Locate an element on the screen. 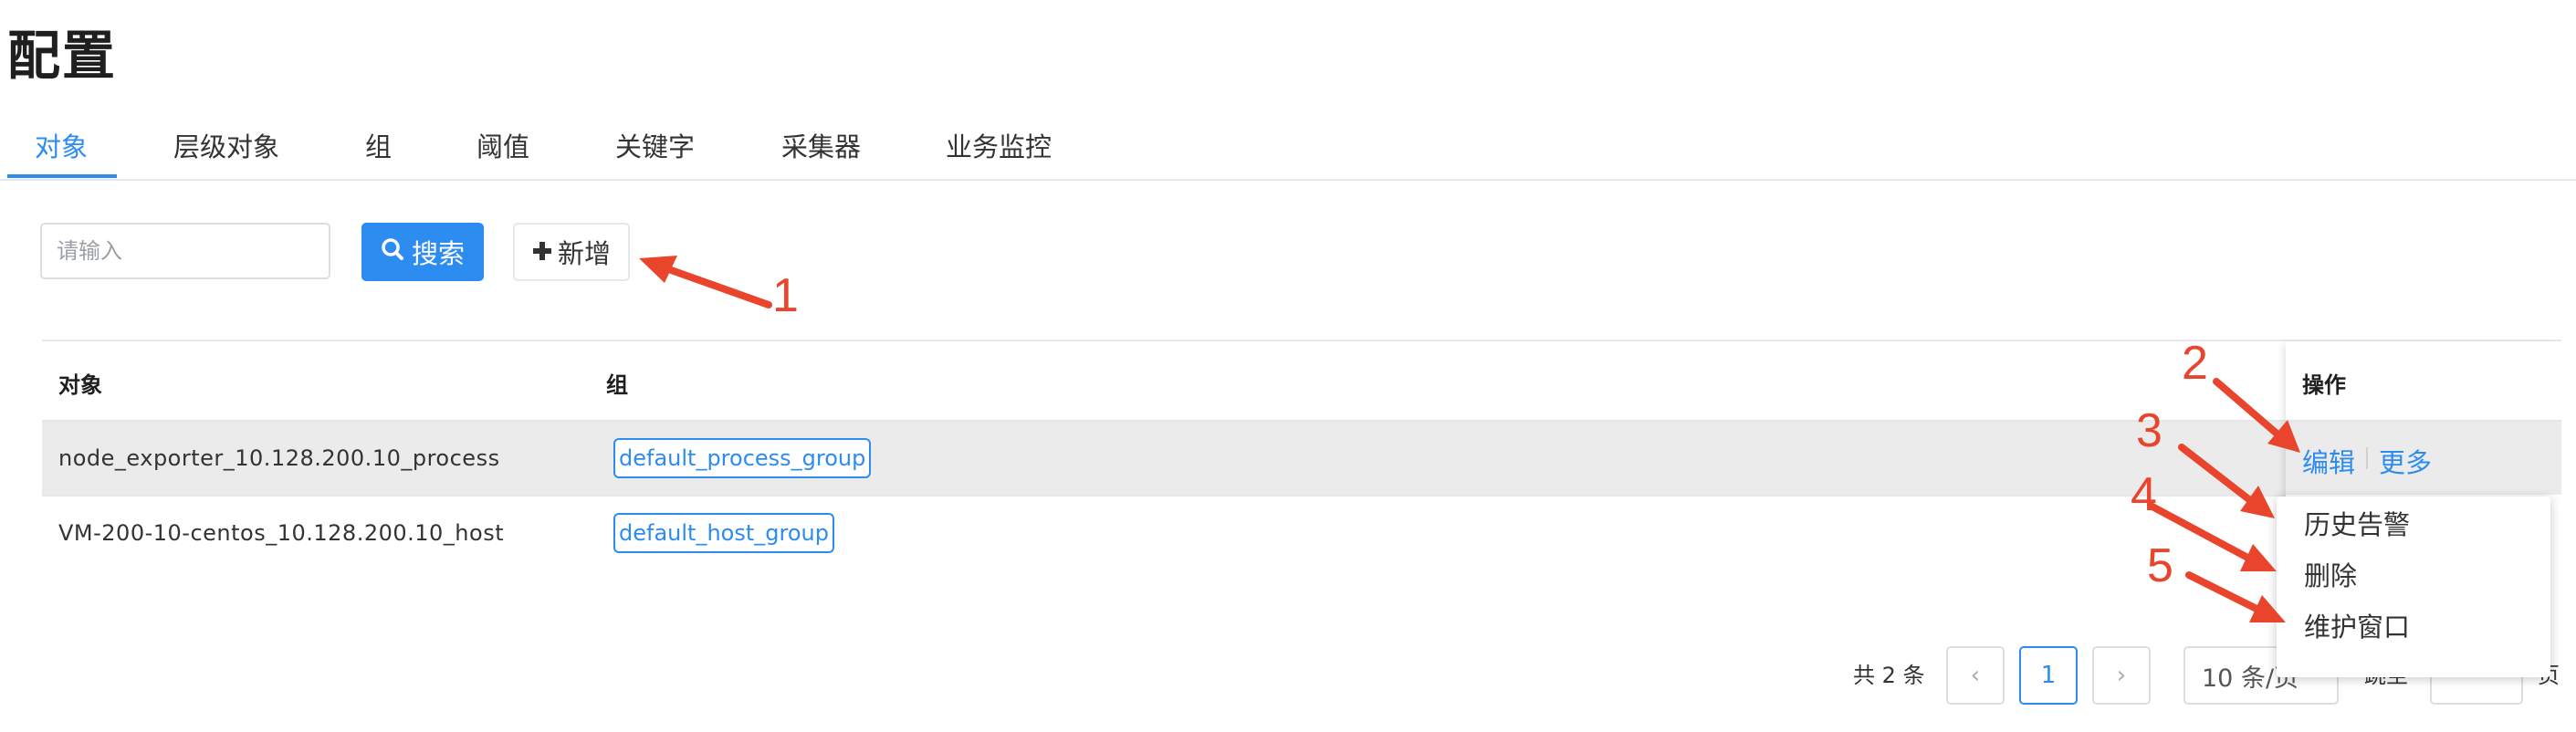  annotation-number-2: 2 is located at coordinates (2195, 363).